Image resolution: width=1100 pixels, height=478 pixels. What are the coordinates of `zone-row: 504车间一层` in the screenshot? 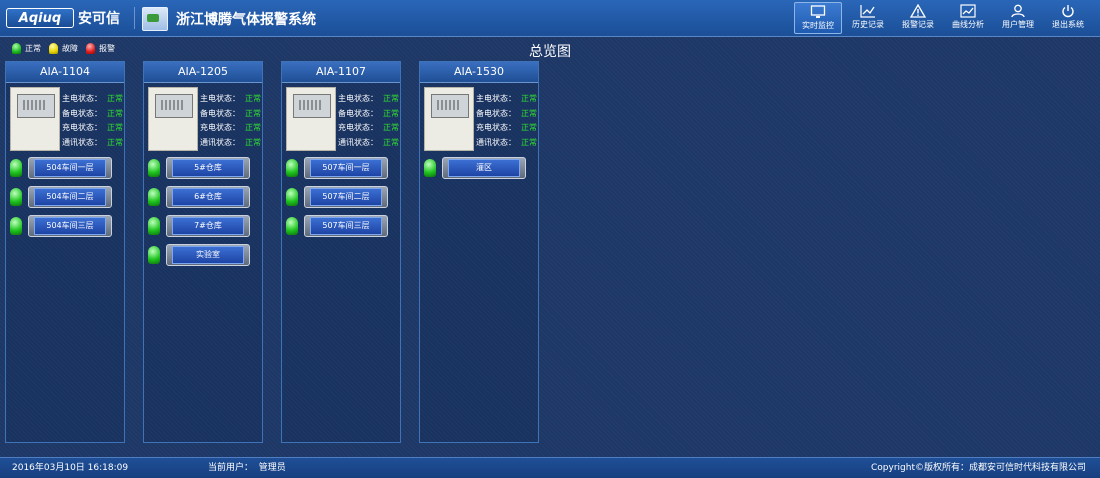 It's located at (61, 168).